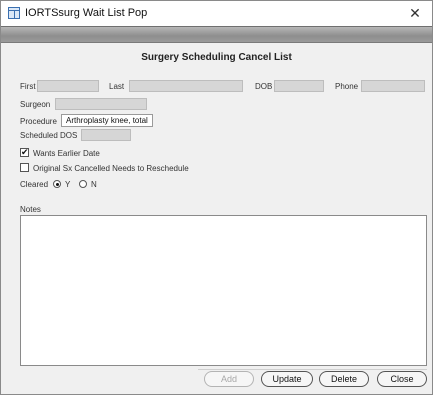 Image resolution: width=433 pixels, height=395 pixels. What do you see at coordinates (30, 209) in the screenshot?
I see `notes-label: Notes` at bounding box center [30, 209].